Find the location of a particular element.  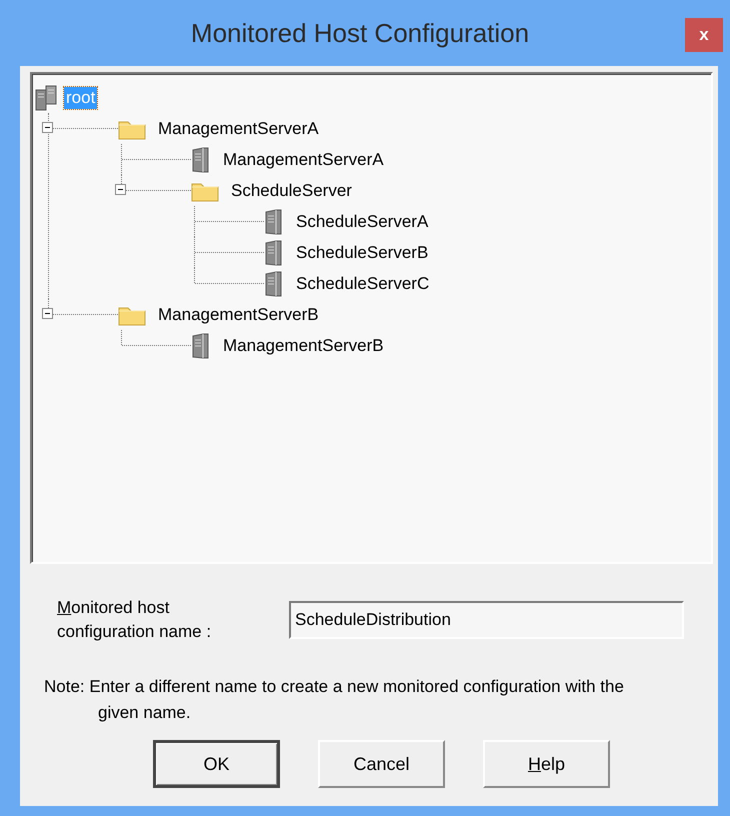

tree-item: ScheduleServer is located at coordinates (291, 191).